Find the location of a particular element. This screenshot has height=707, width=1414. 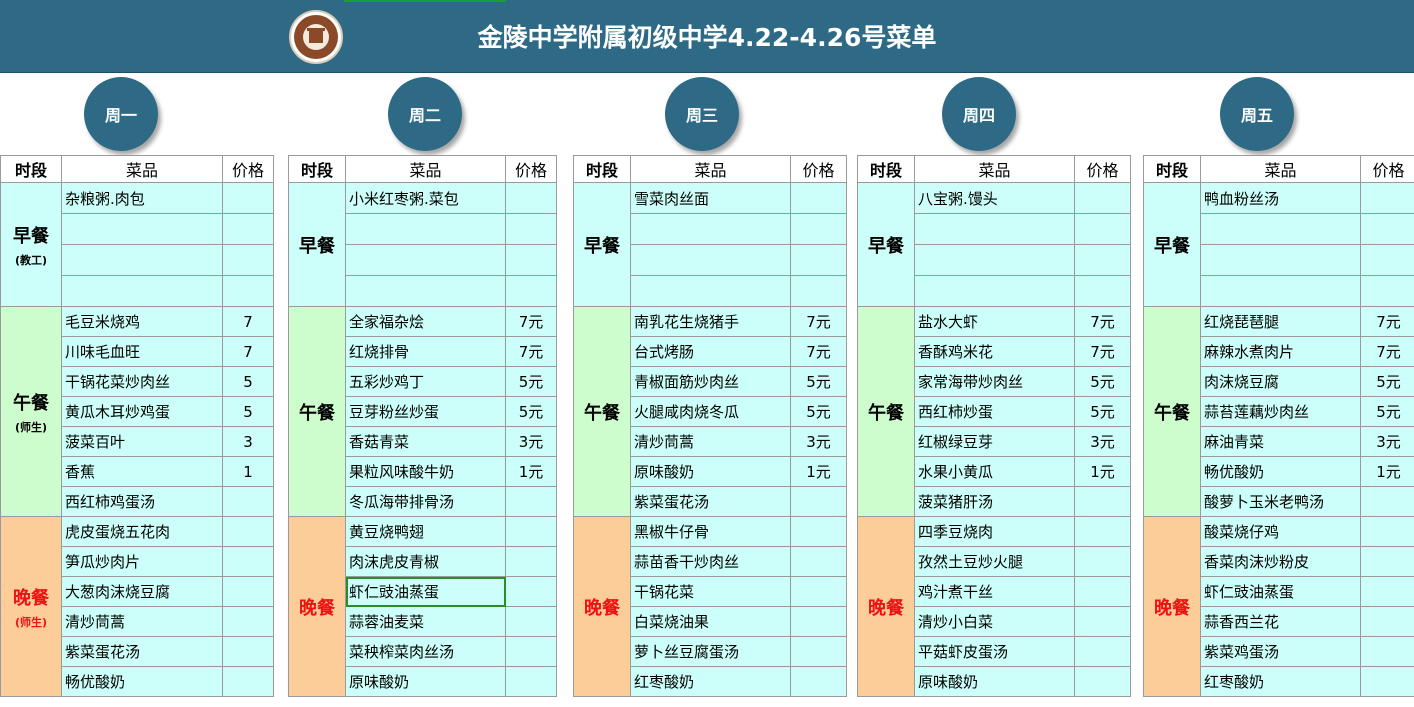

dish-cell: 毛豆米烧鸡 is located at coordinates (142, 321).